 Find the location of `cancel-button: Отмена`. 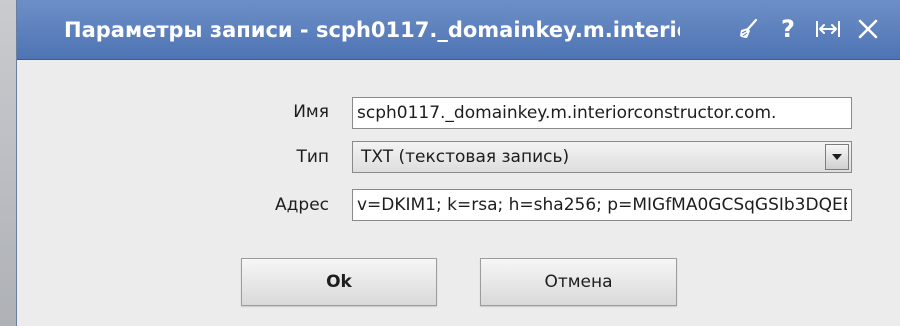

cancel-button: Отмена is located at coordinates (578, 282).